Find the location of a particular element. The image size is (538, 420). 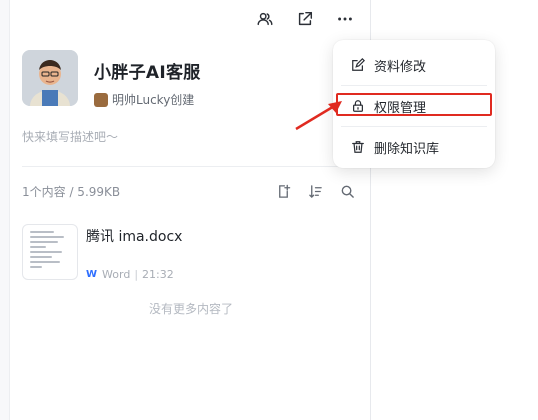

no-more-content: 没有更多内容了 is located at coordinates (190, 309).